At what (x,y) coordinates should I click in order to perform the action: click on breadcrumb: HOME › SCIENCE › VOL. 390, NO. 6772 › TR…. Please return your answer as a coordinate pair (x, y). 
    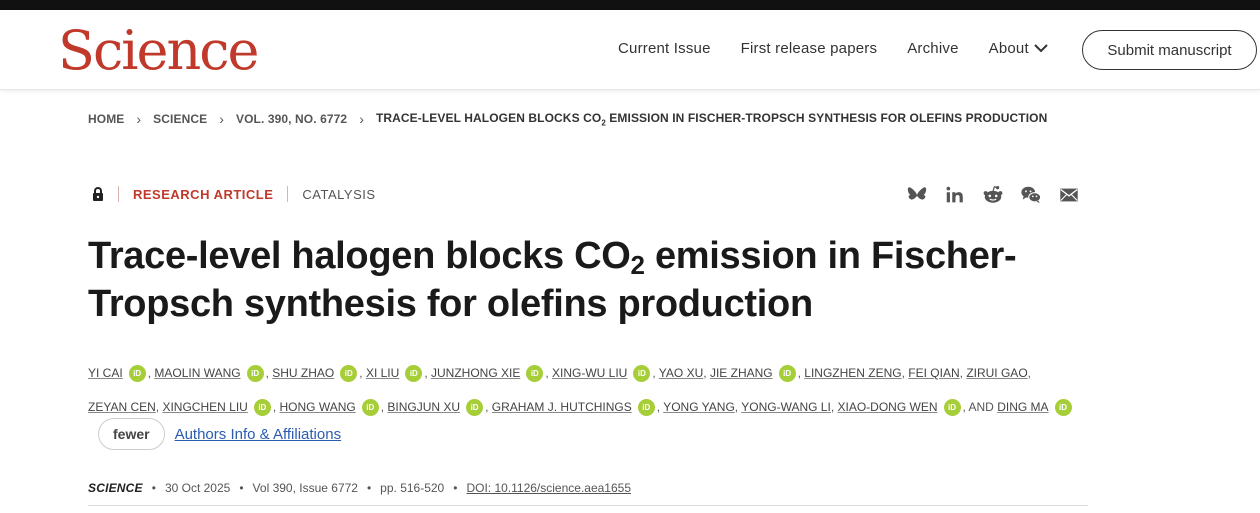
    Looking at the image, I should click on (567, 119).